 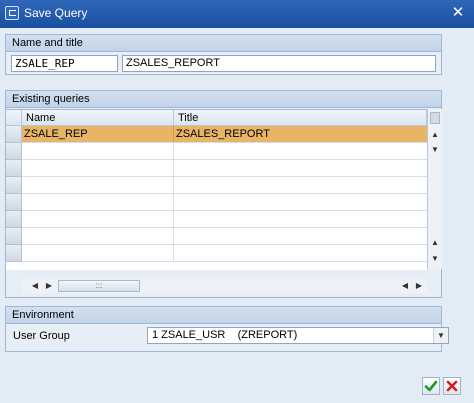 I want to click on checkmark-icon, so click(x=431, y=386).